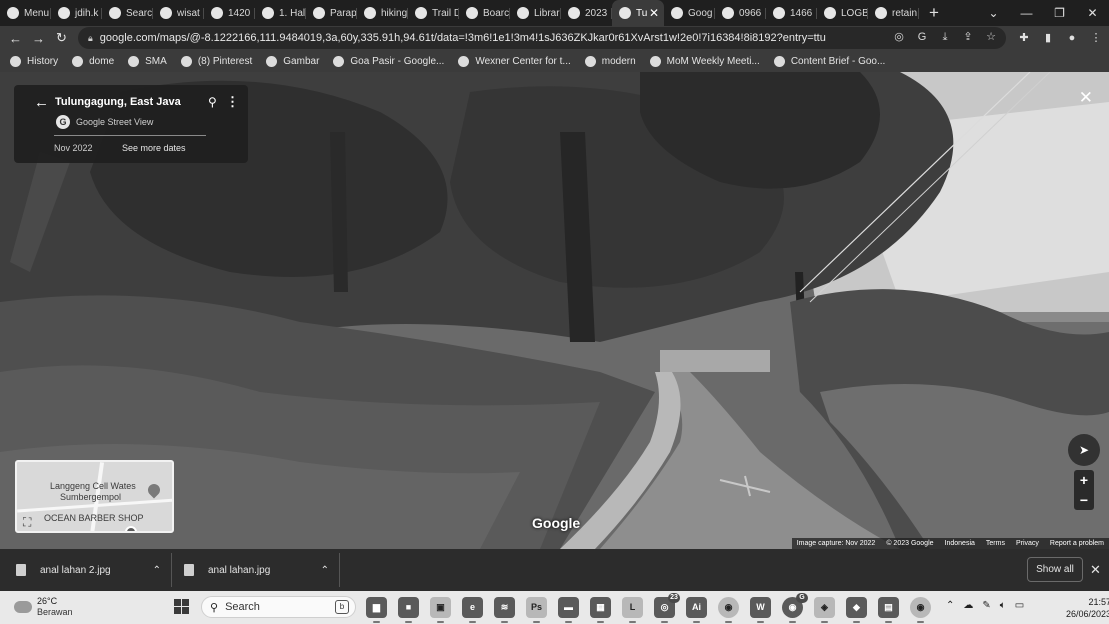 The height and width of the screenshot is (624, 1109). Describe the element at coordinates (1072, 38) in the screenshot. I see `profile-avatar-icon: ●` at that location.